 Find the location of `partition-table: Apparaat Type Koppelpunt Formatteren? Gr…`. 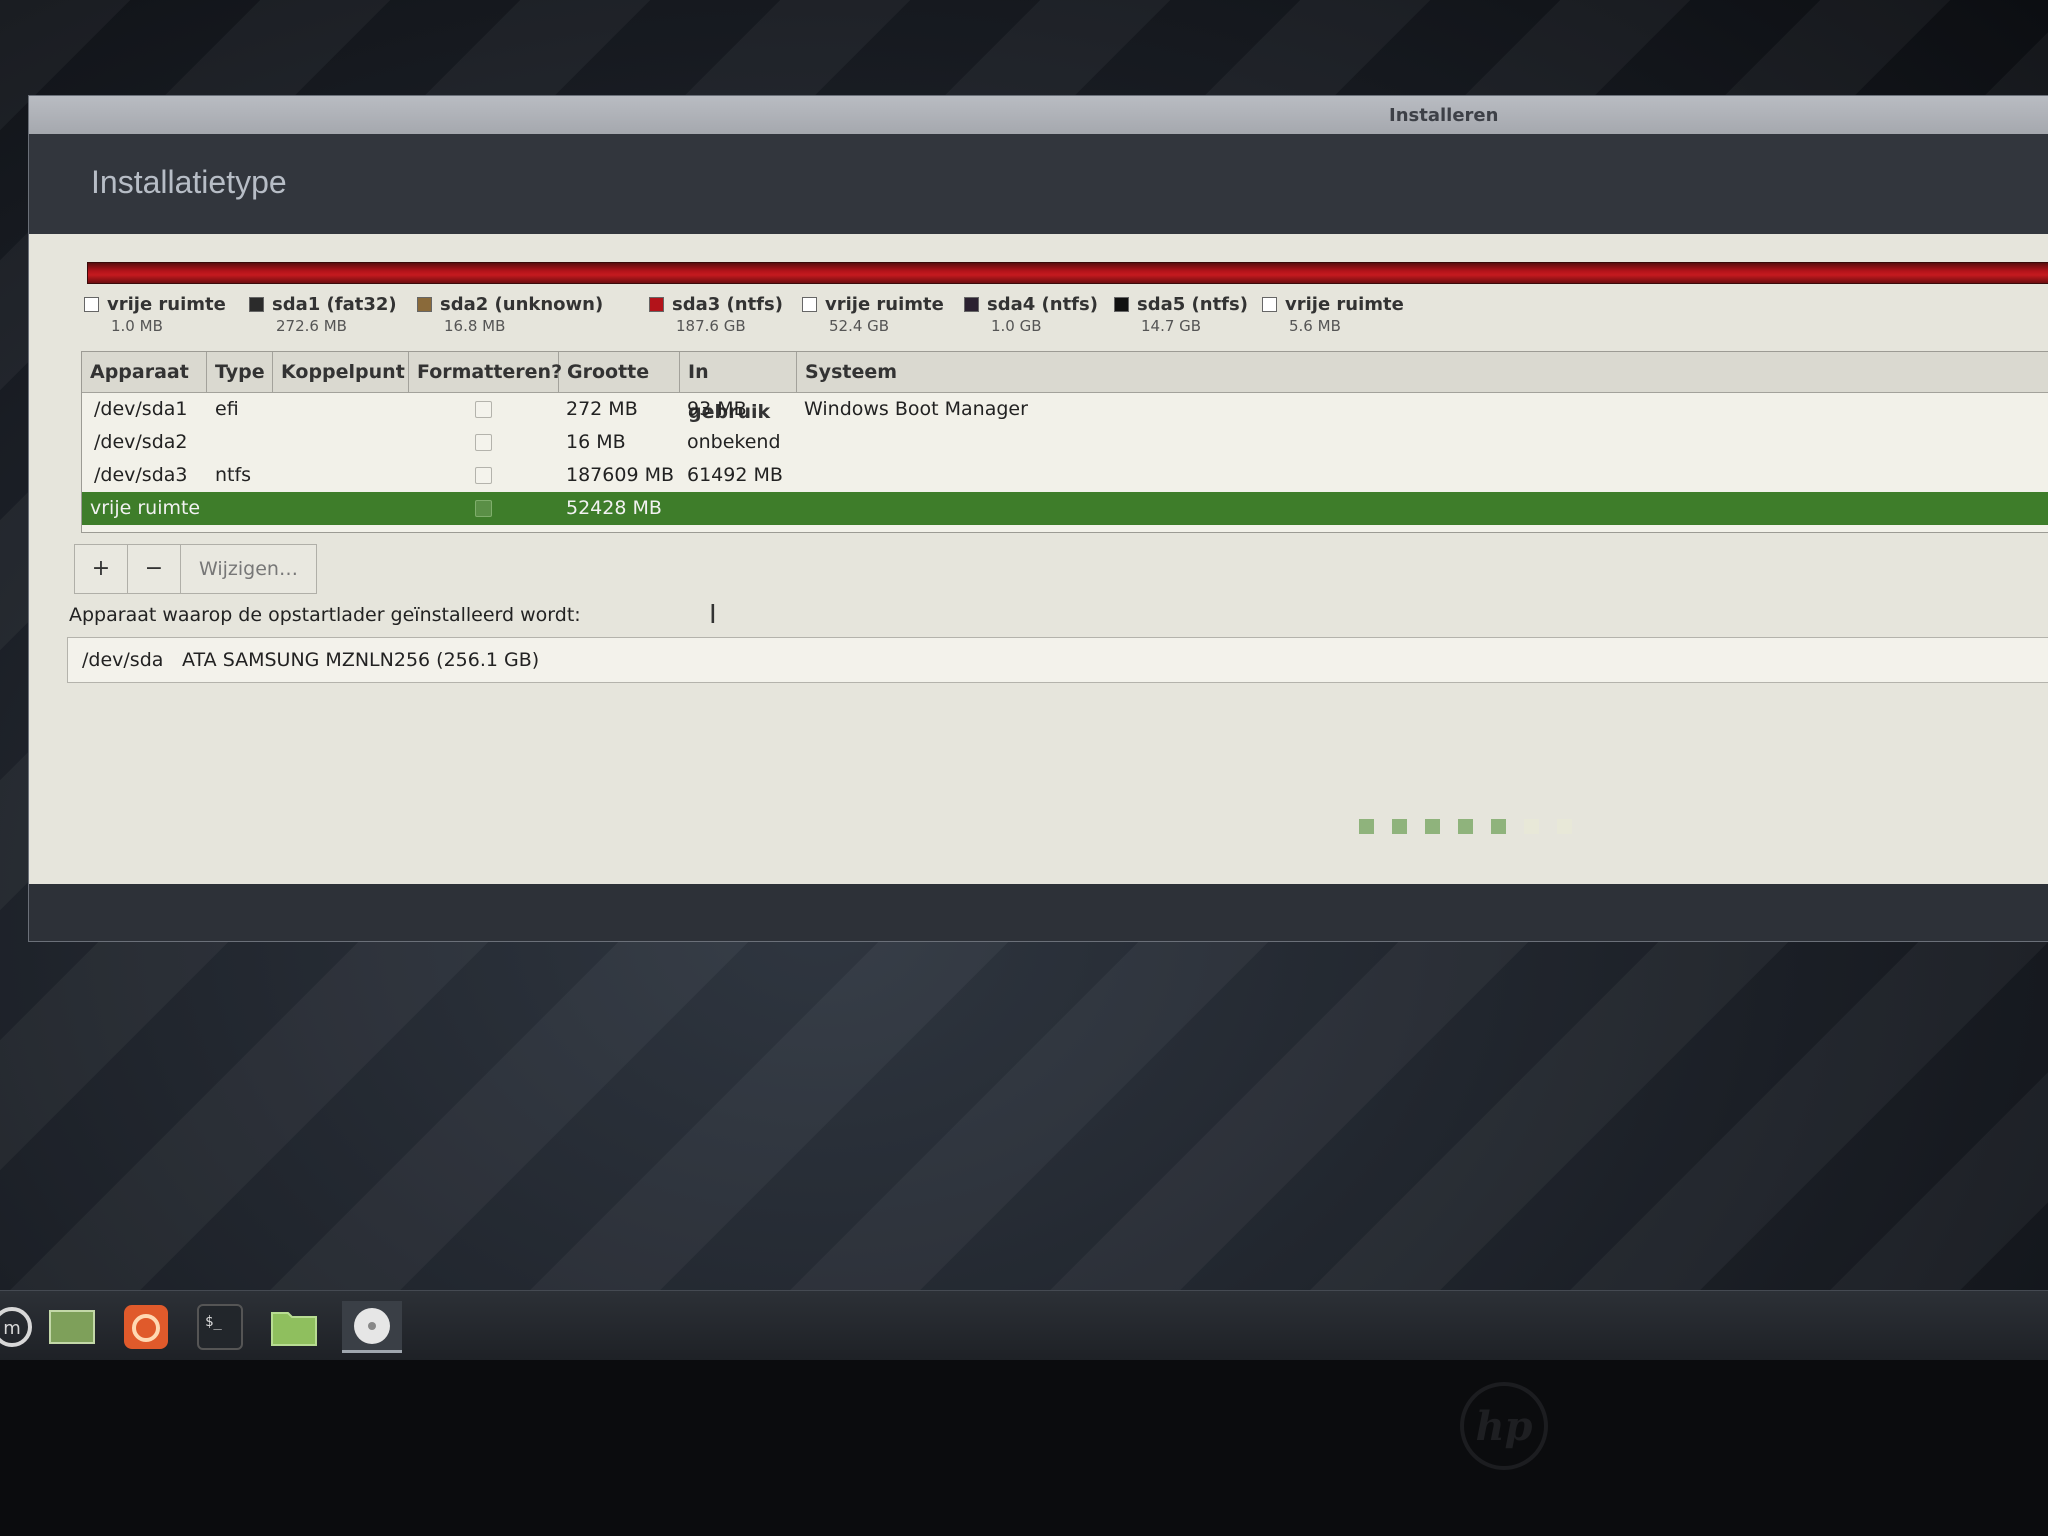

partition-table: Apparaat Type Koppelpunt Formatteren? Gr… is located at coordinates (1064, 442).